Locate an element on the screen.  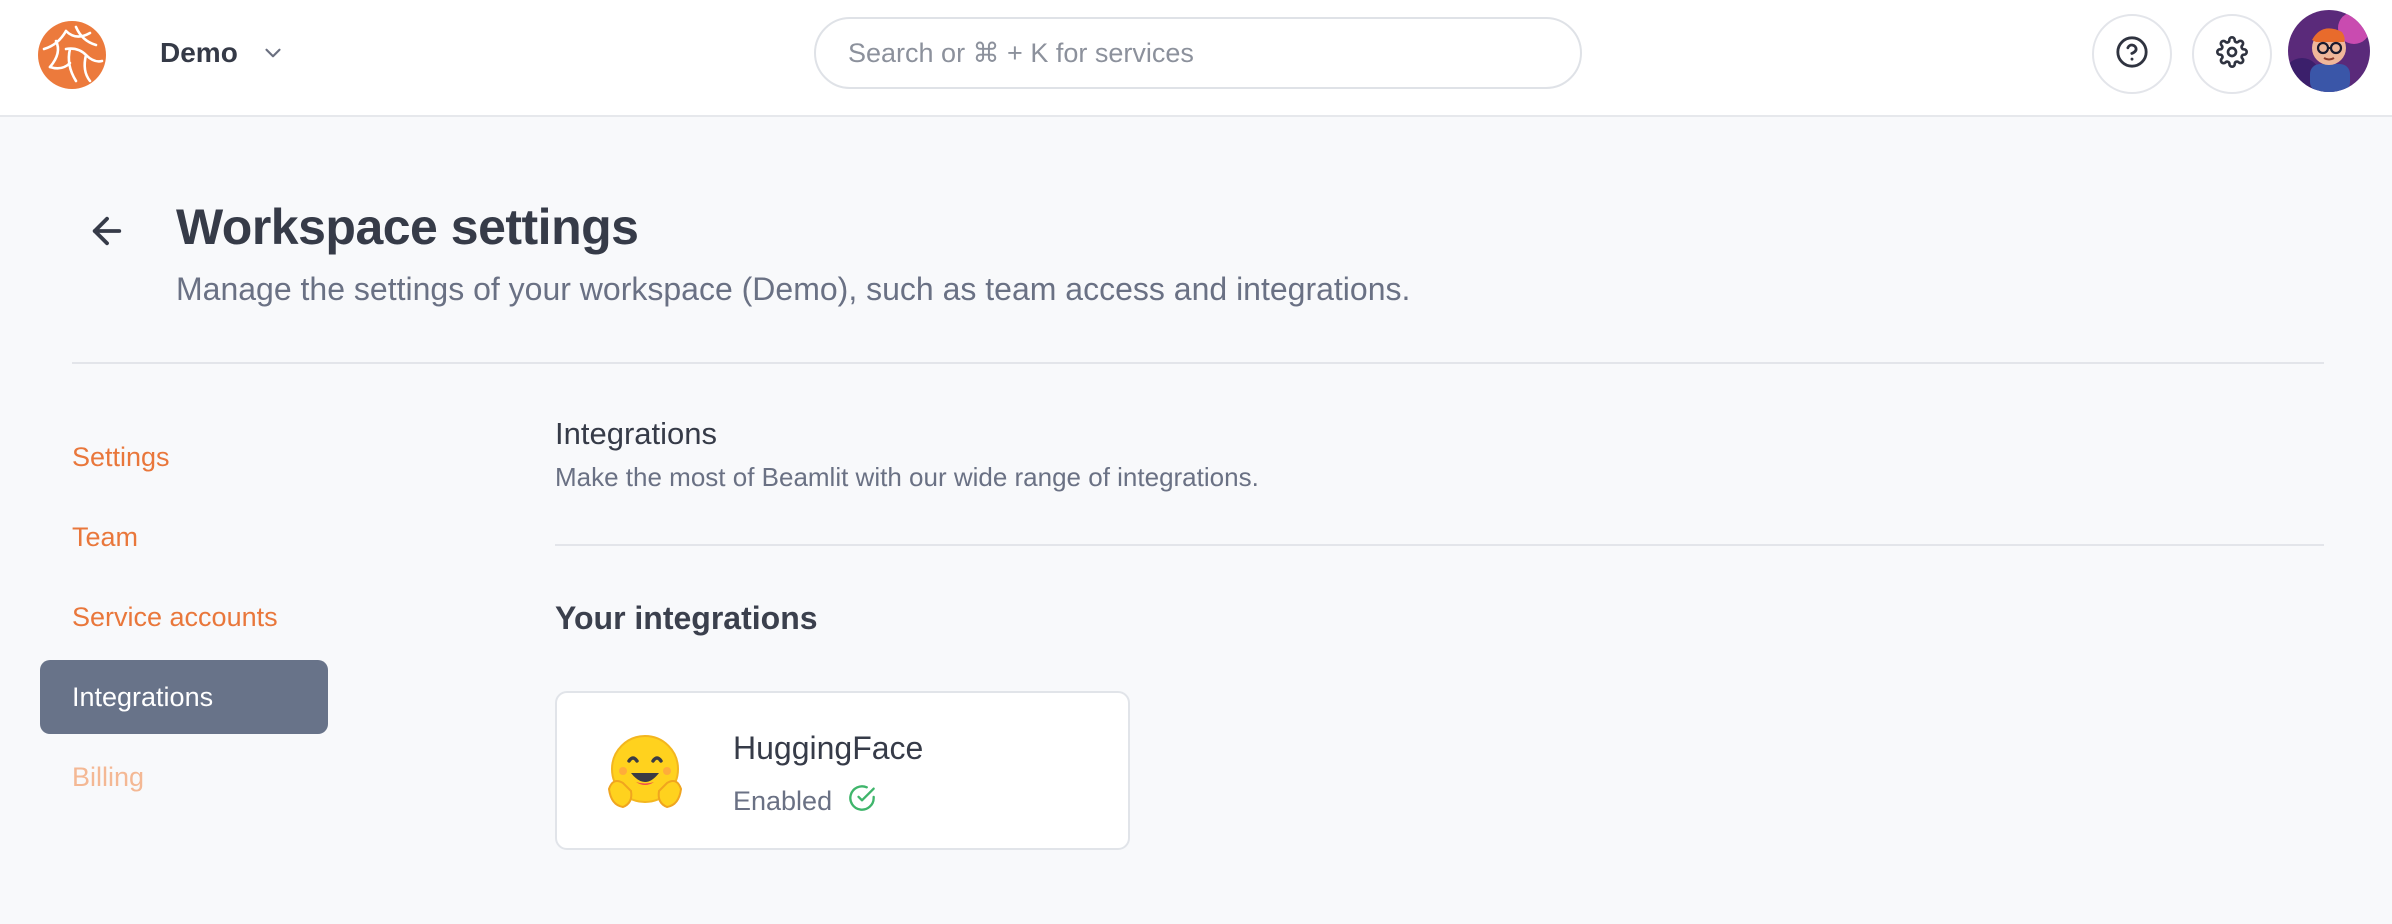
your-integrations-title: Your integrations is located at coordinates (686, 618).